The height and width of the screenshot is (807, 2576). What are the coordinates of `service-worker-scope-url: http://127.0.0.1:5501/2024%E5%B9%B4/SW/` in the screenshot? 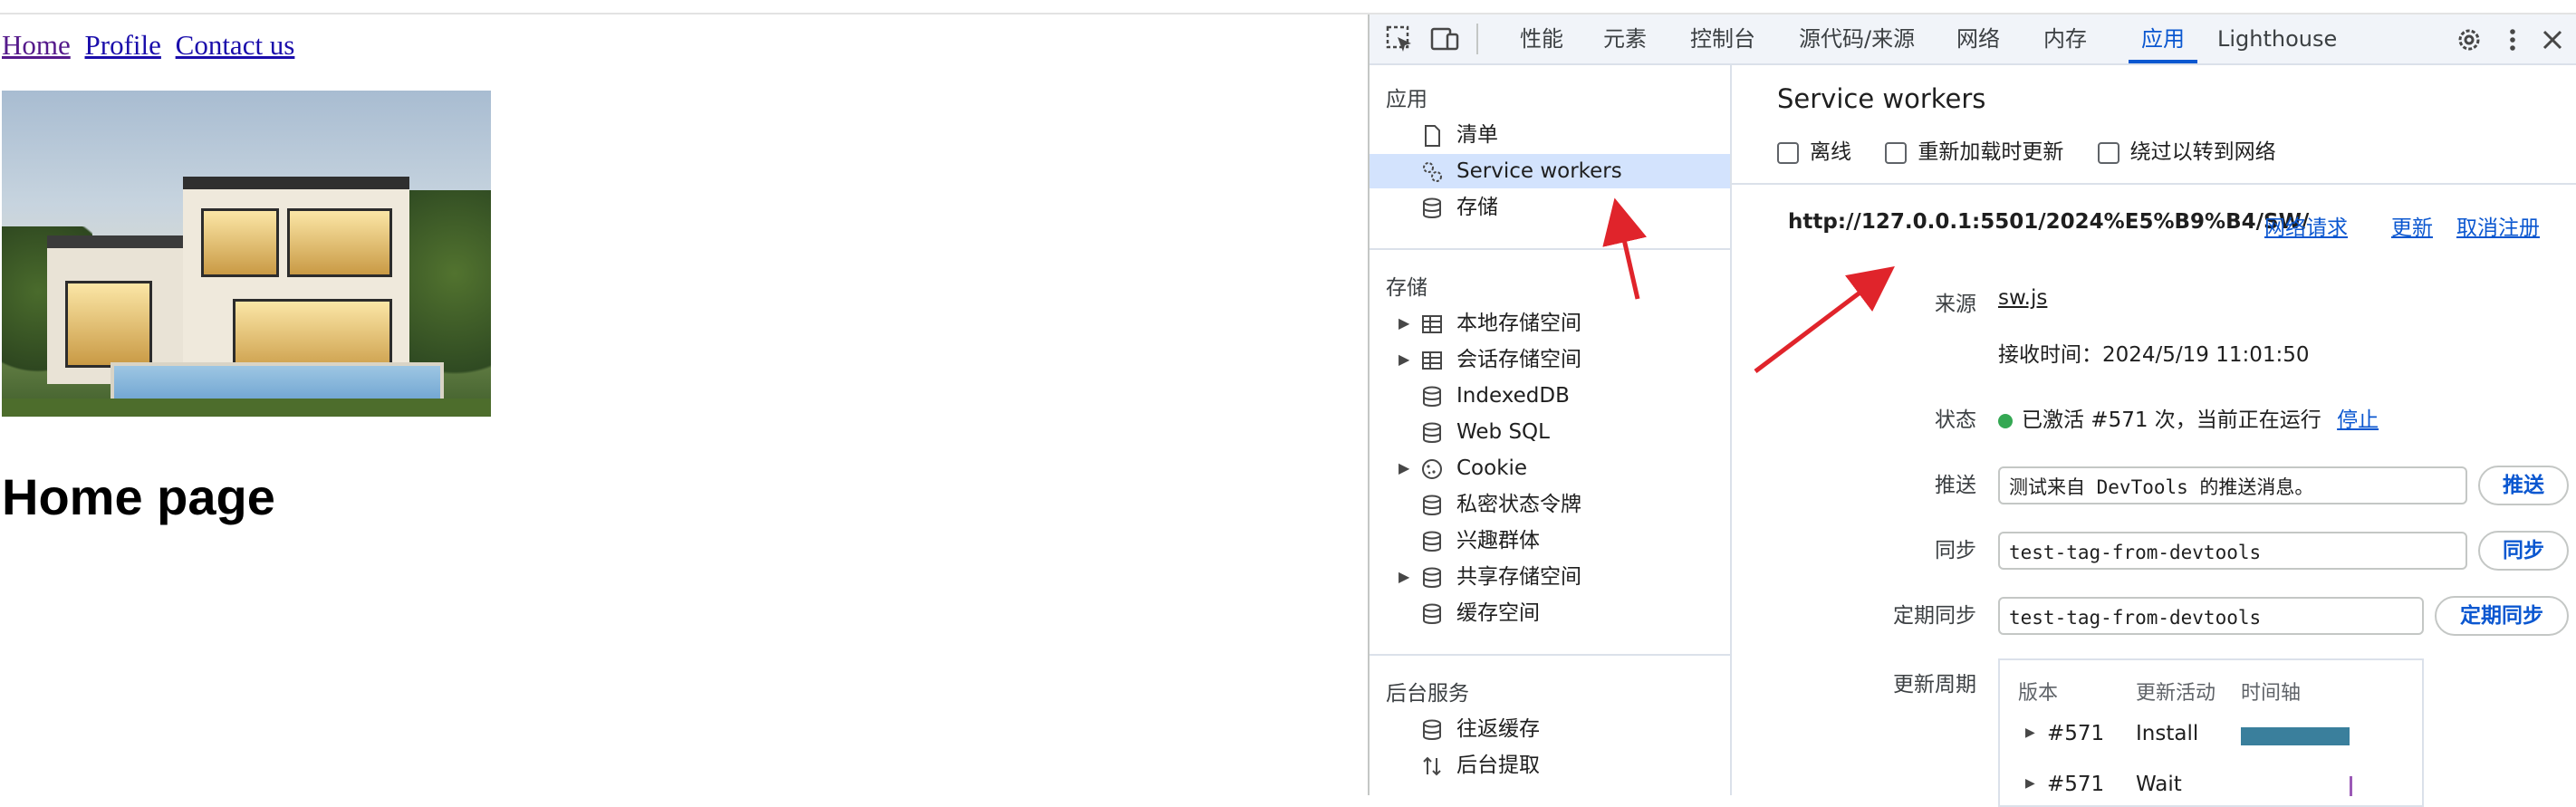 It's located at (2049, 222).